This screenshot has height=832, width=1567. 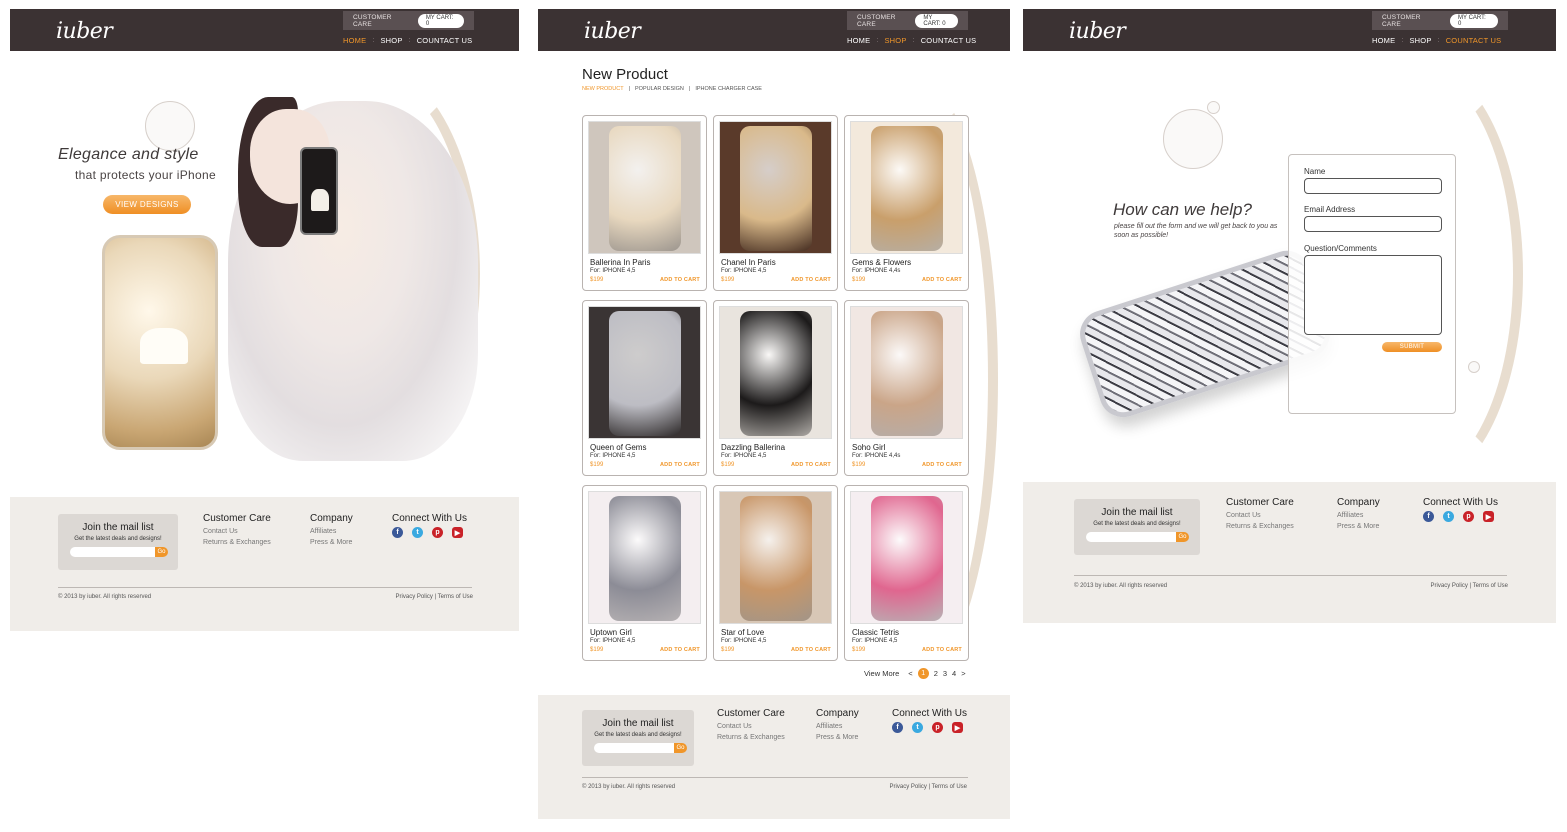 What do you see at coordinates (603, 89) in the screenshot?
I see `tab-new-product: NEW PRODUCT` at bounding box center [603, 89].